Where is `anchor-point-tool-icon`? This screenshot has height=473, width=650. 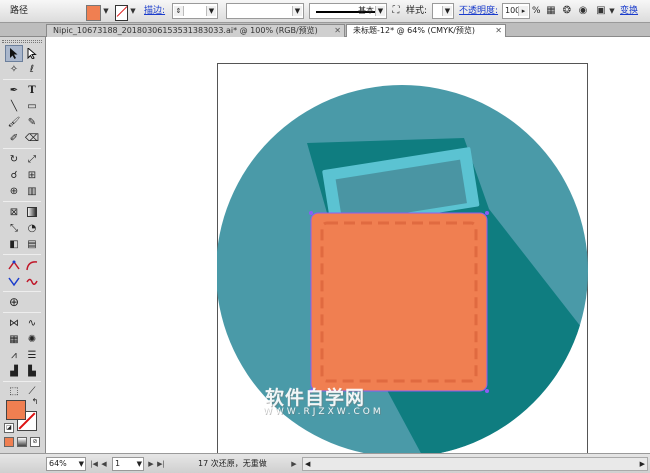 anchor-point-tool-icon is located at coordinates (14, 265).